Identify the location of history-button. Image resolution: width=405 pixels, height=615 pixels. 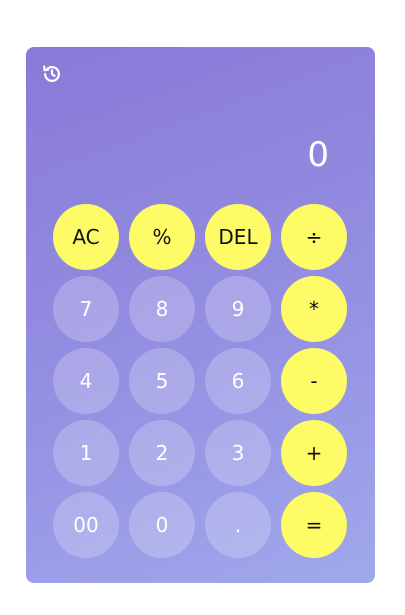
(52, 74).